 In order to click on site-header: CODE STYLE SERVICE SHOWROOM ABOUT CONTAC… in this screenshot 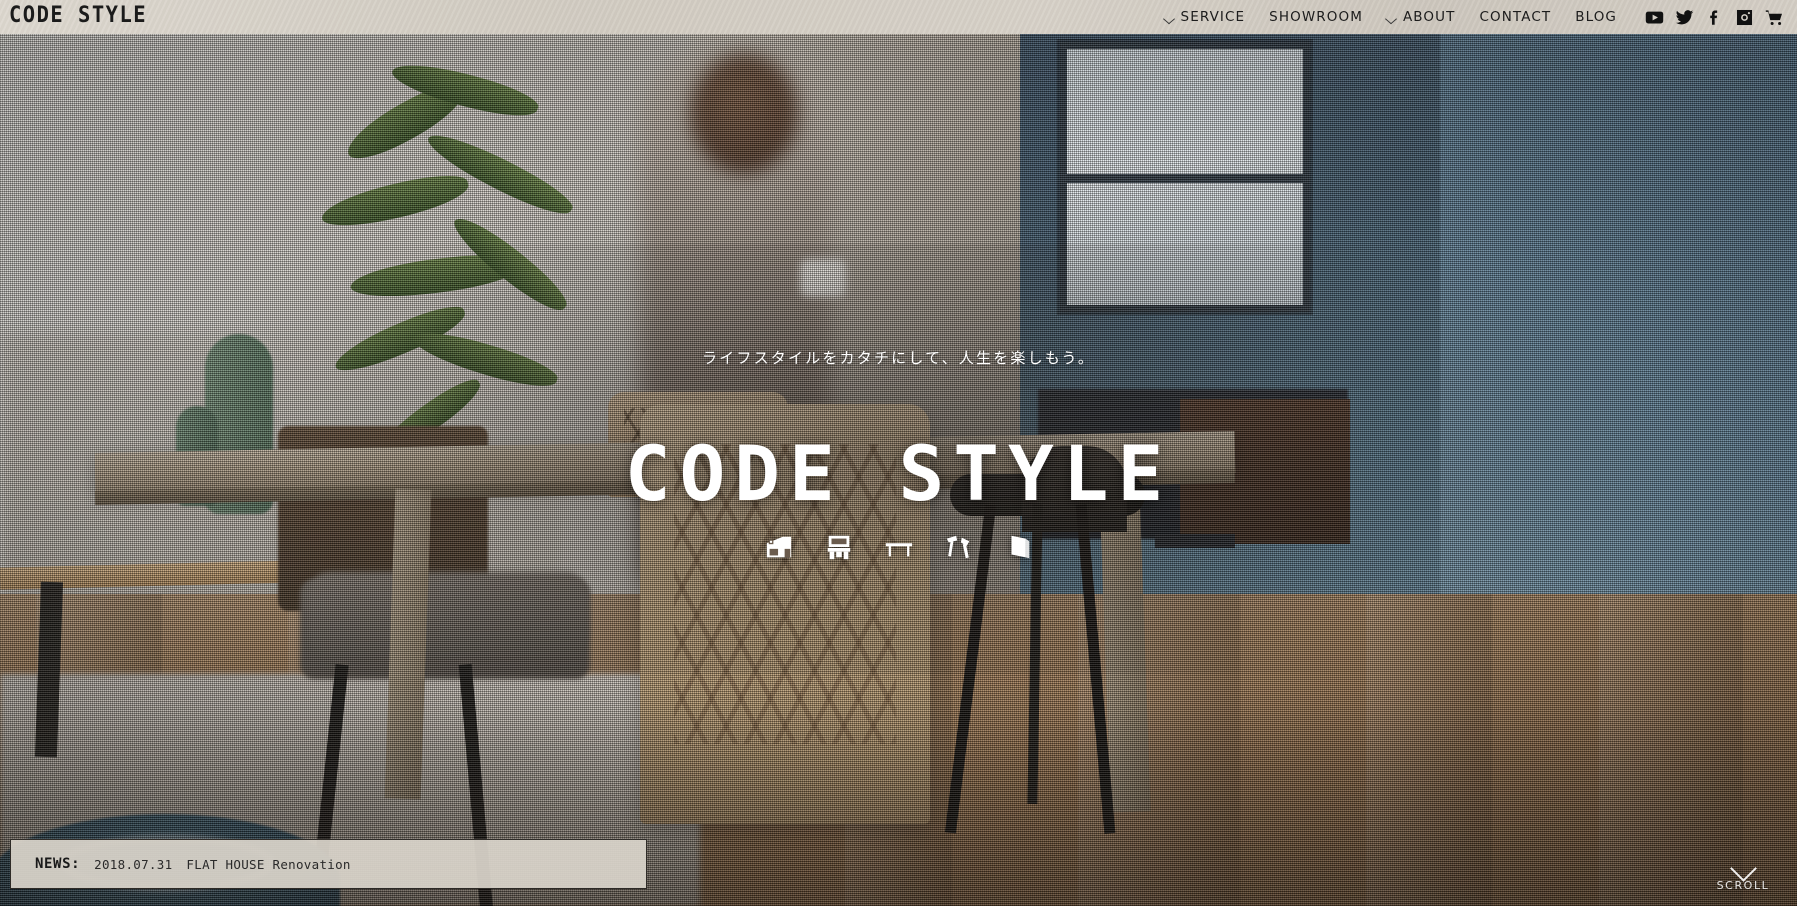, I will do `click(898, 17)`.